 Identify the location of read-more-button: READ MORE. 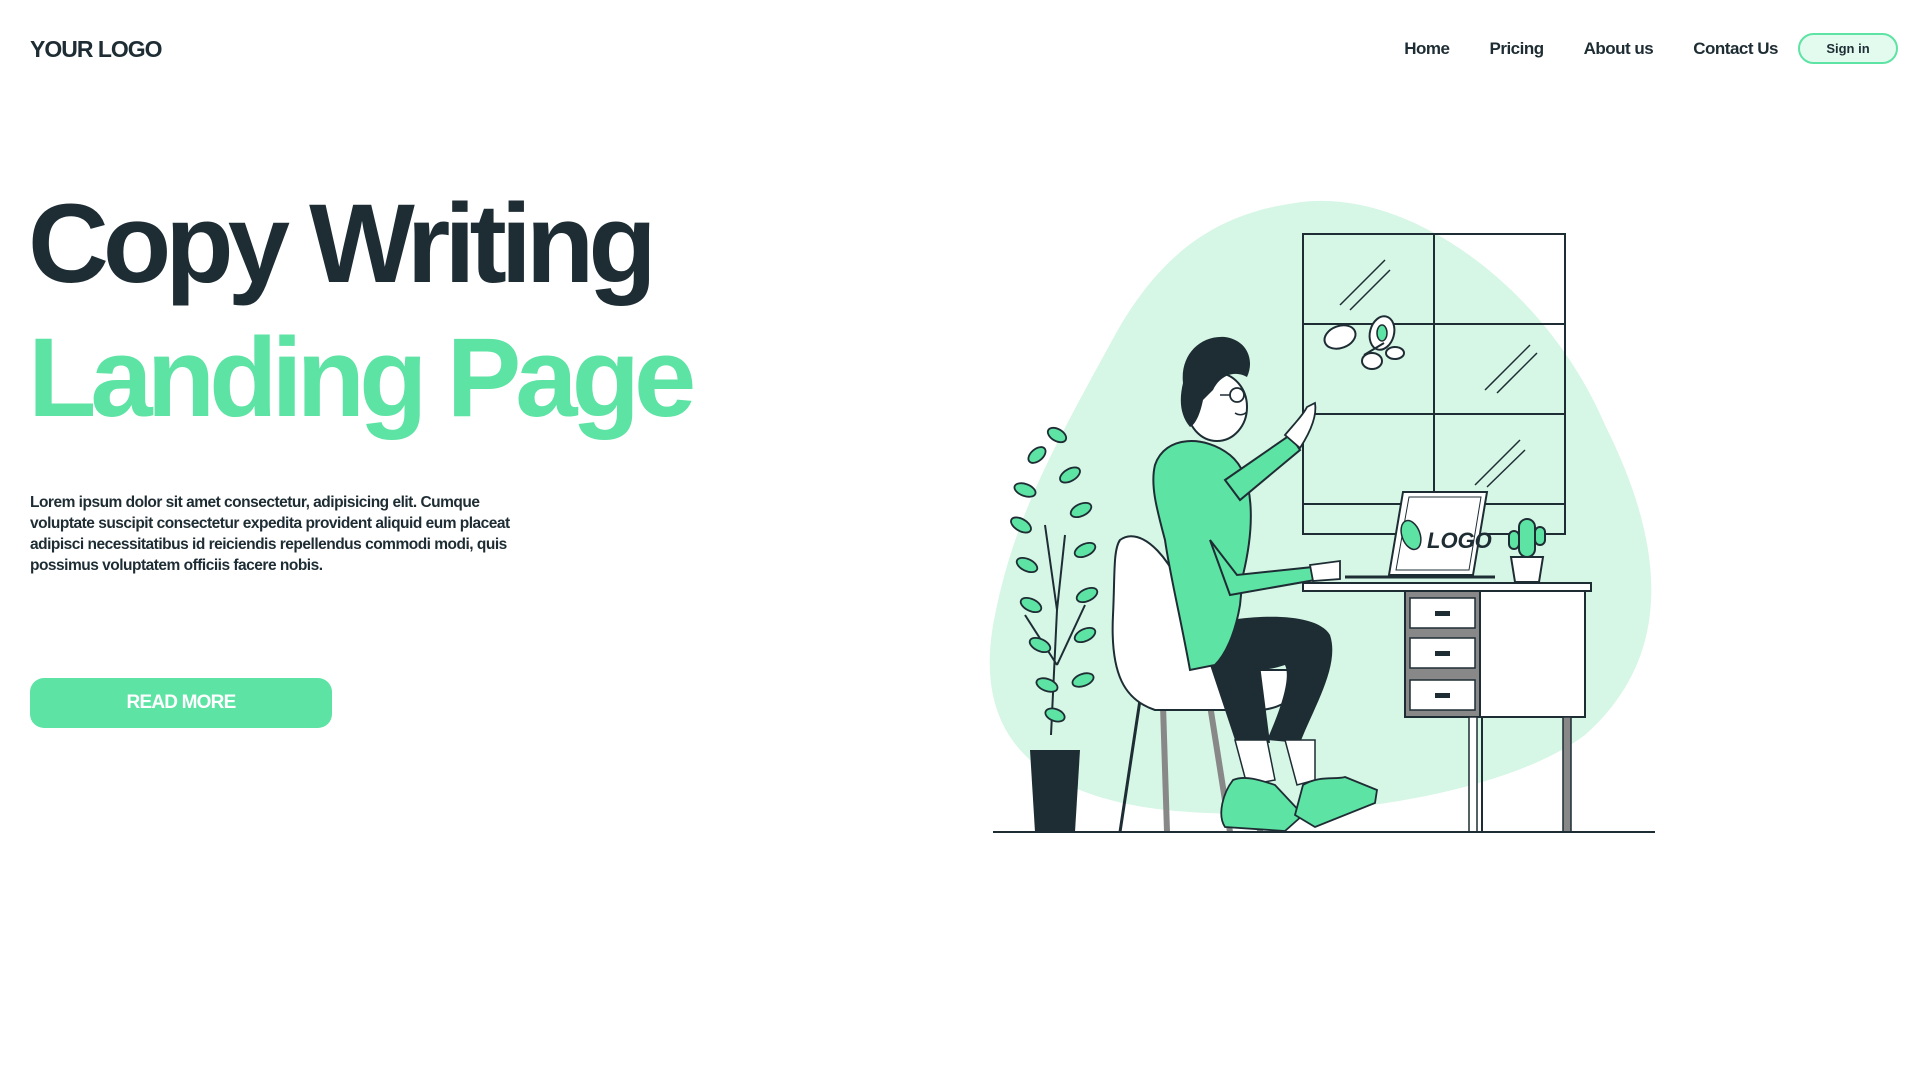
(181, 703).